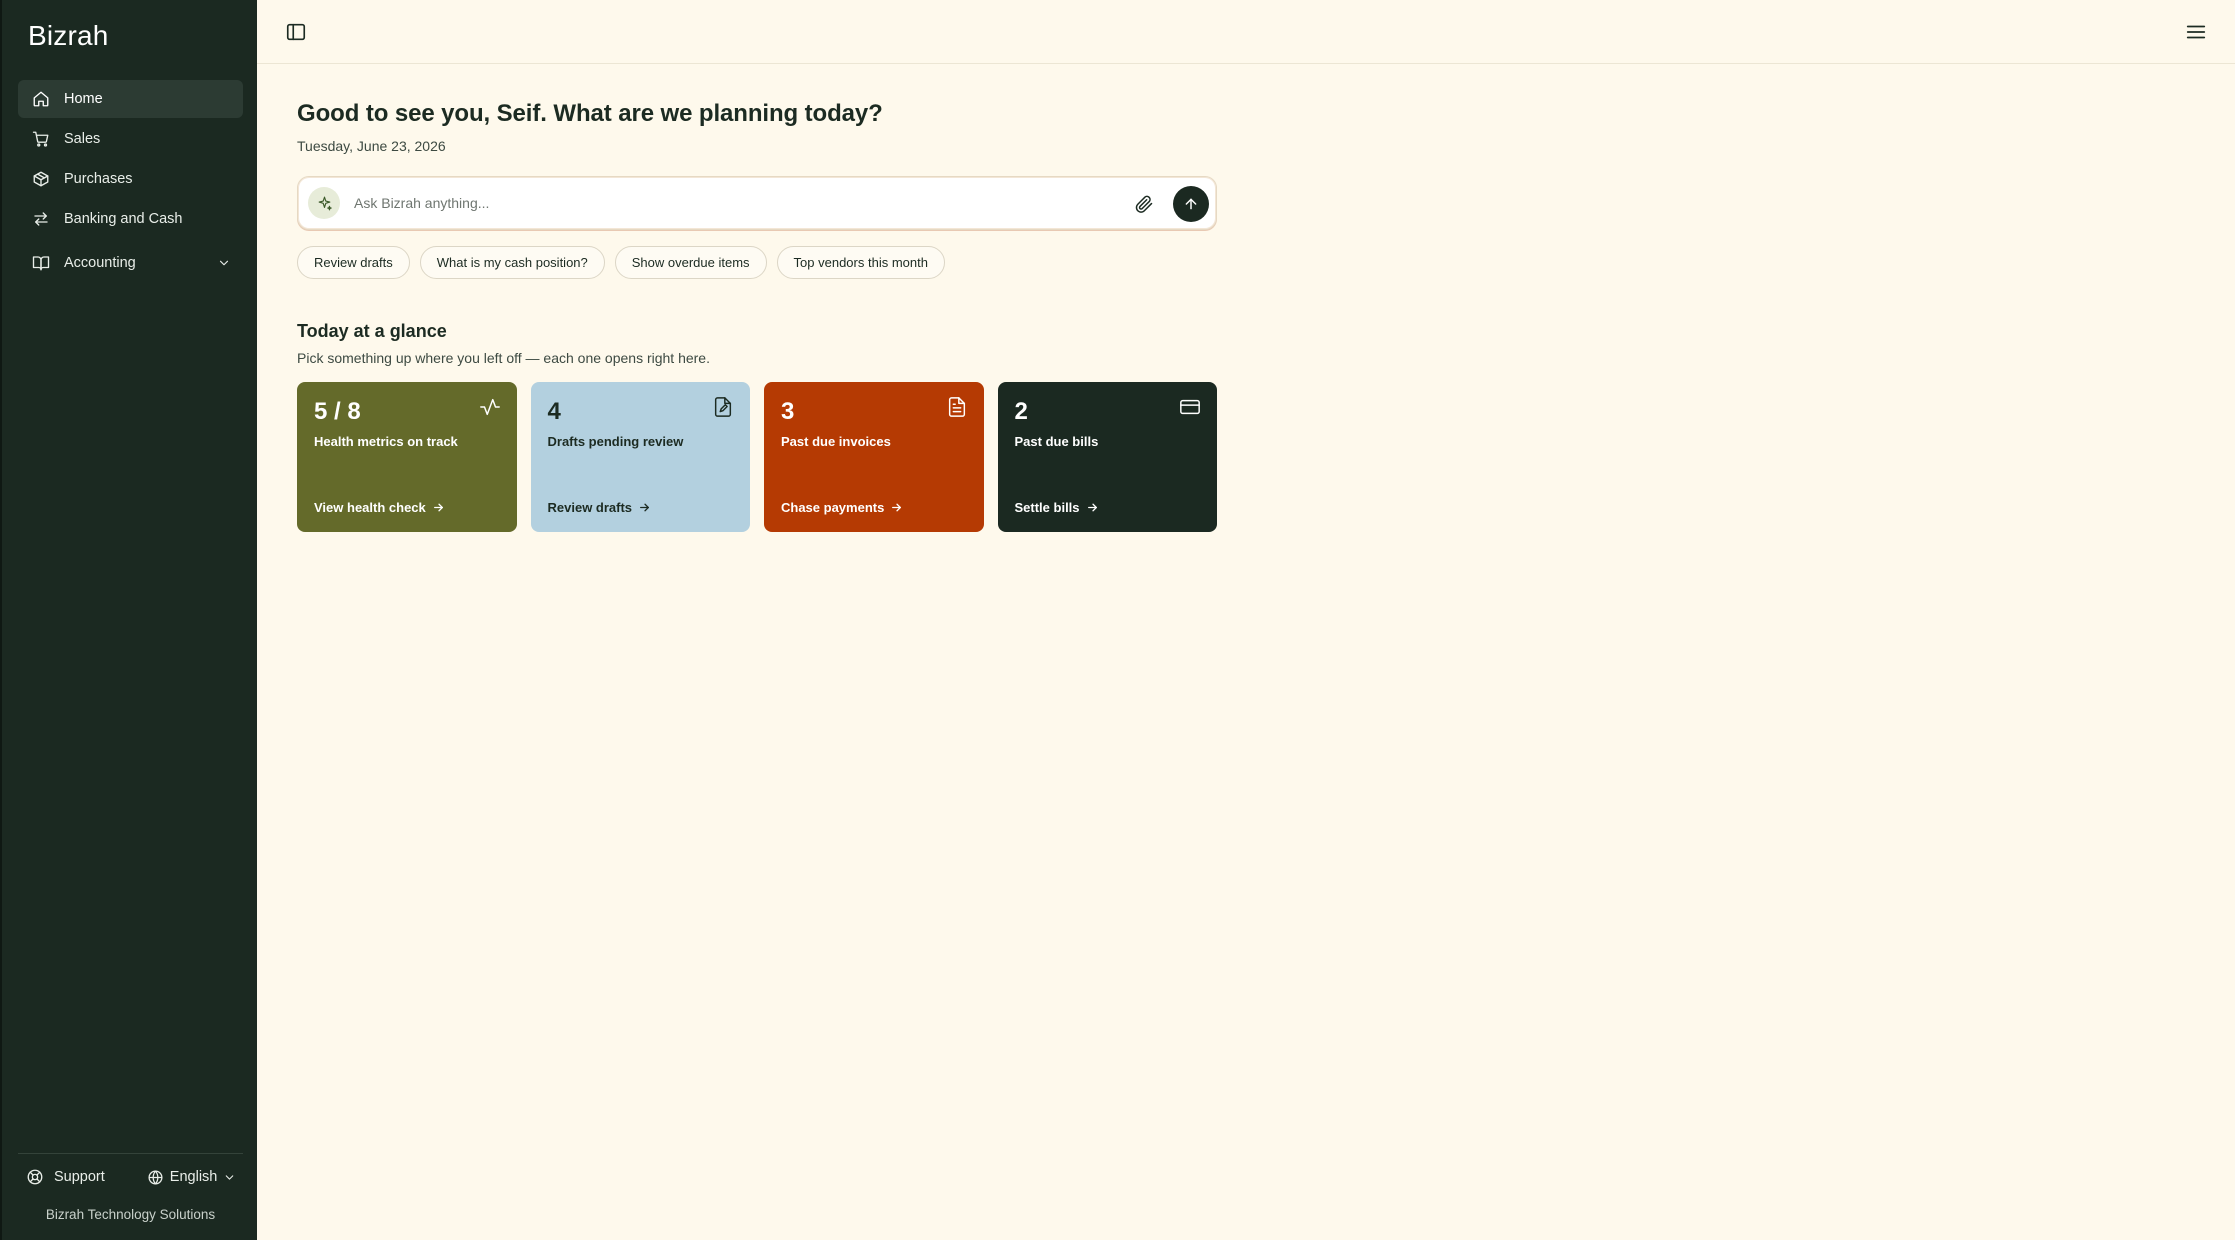  What do you see at coordinates (98, 179) in the screenshot?
I see `sidebar-item-label: Purchases` at bounding box center [98, 179].